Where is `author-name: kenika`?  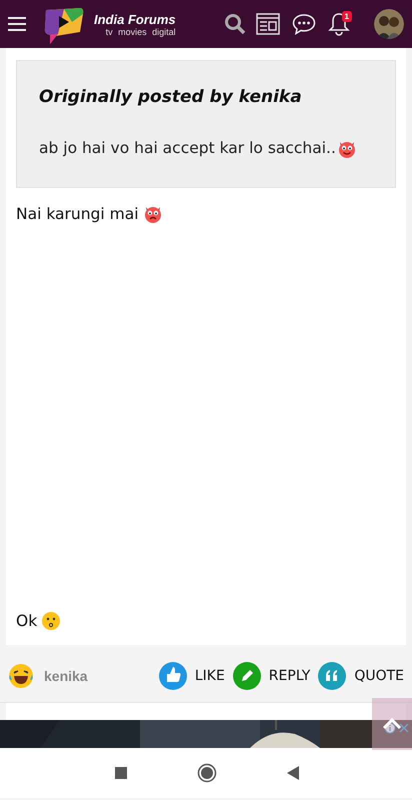 author-name: kenika is located at coordinates (66, 676).